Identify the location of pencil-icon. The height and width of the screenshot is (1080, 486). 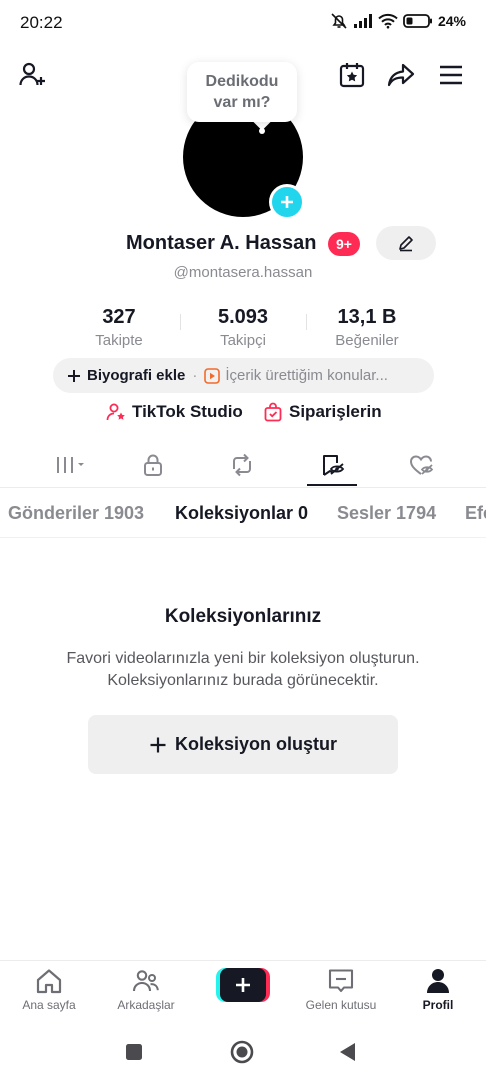
(406, 244).